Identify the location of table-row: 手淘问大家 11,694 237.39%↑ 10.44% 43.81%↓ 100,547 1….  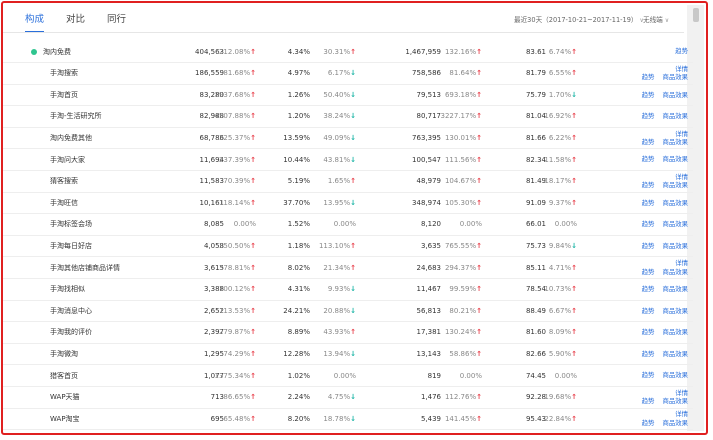
(348, 160).